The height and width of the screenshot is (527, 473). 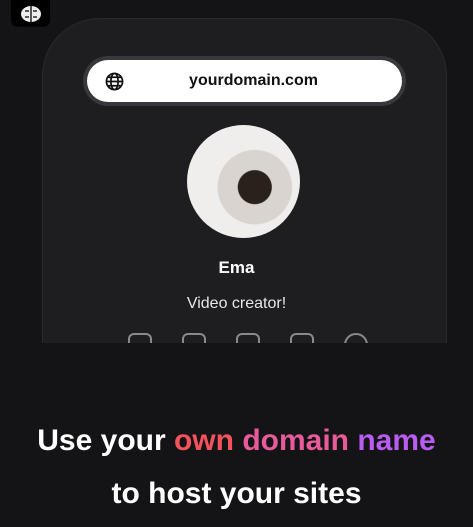 I want to click on domain-text: yourdomain.com, so click(x=253, y=80).